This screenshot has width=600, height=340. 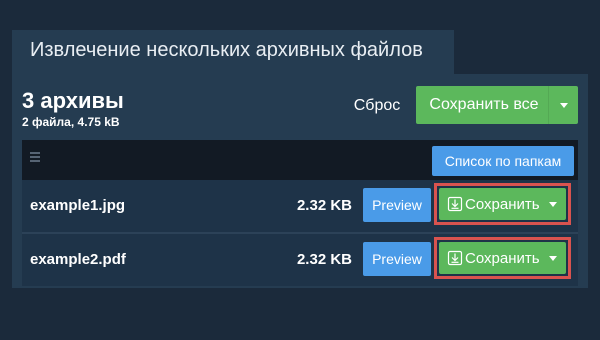 What do you see at coordinates (503, 161) in the screenshot?
I see `folder-view-button: Список по папкам` at bounding box center [503, 161].